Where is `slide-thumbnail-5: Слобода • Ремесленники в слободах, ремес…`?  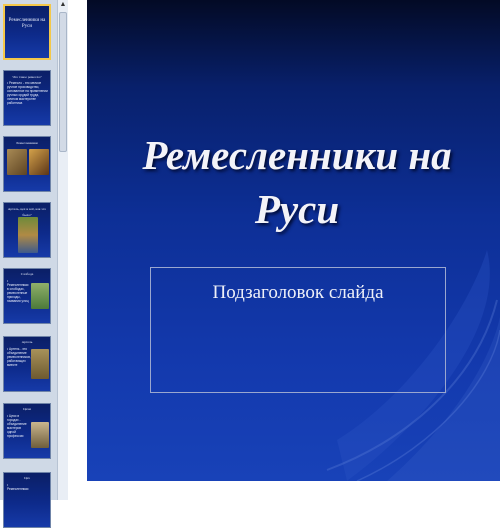 slide-thumbnail-5: Слобода • Ремесленники в слободах, ремес… is located at coordinates (27, 296).